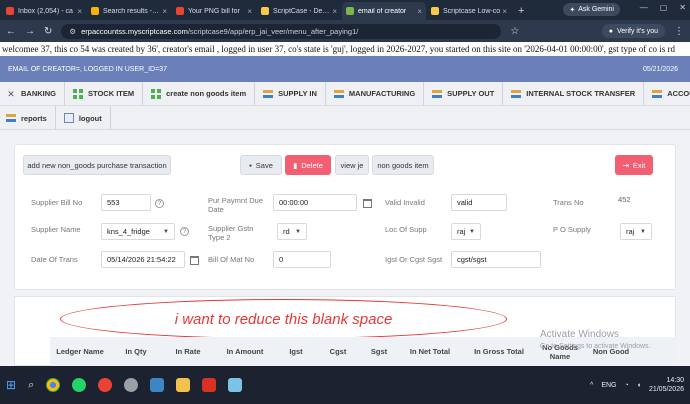  What do you see at coordinates (479, 202) in the screenshot?
I see `valid-invalid-field: valid` at bounding box center [479, 202].